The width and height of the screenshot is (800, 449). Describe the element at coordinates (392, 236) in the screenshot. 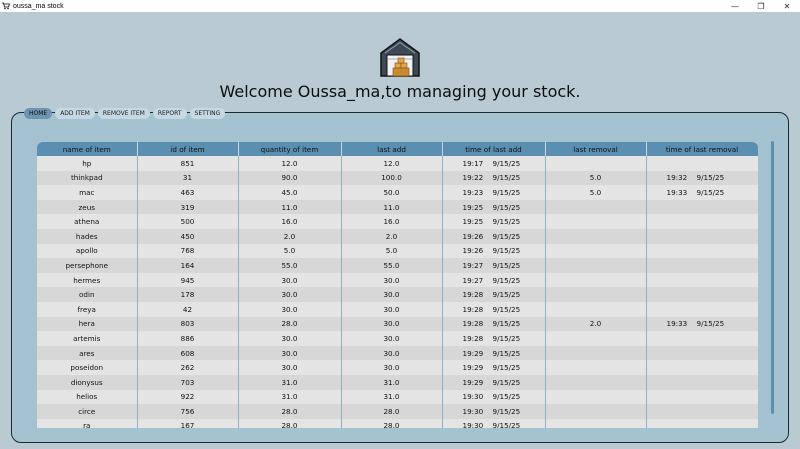

I see `last-add-cell: 2.0` at that location.